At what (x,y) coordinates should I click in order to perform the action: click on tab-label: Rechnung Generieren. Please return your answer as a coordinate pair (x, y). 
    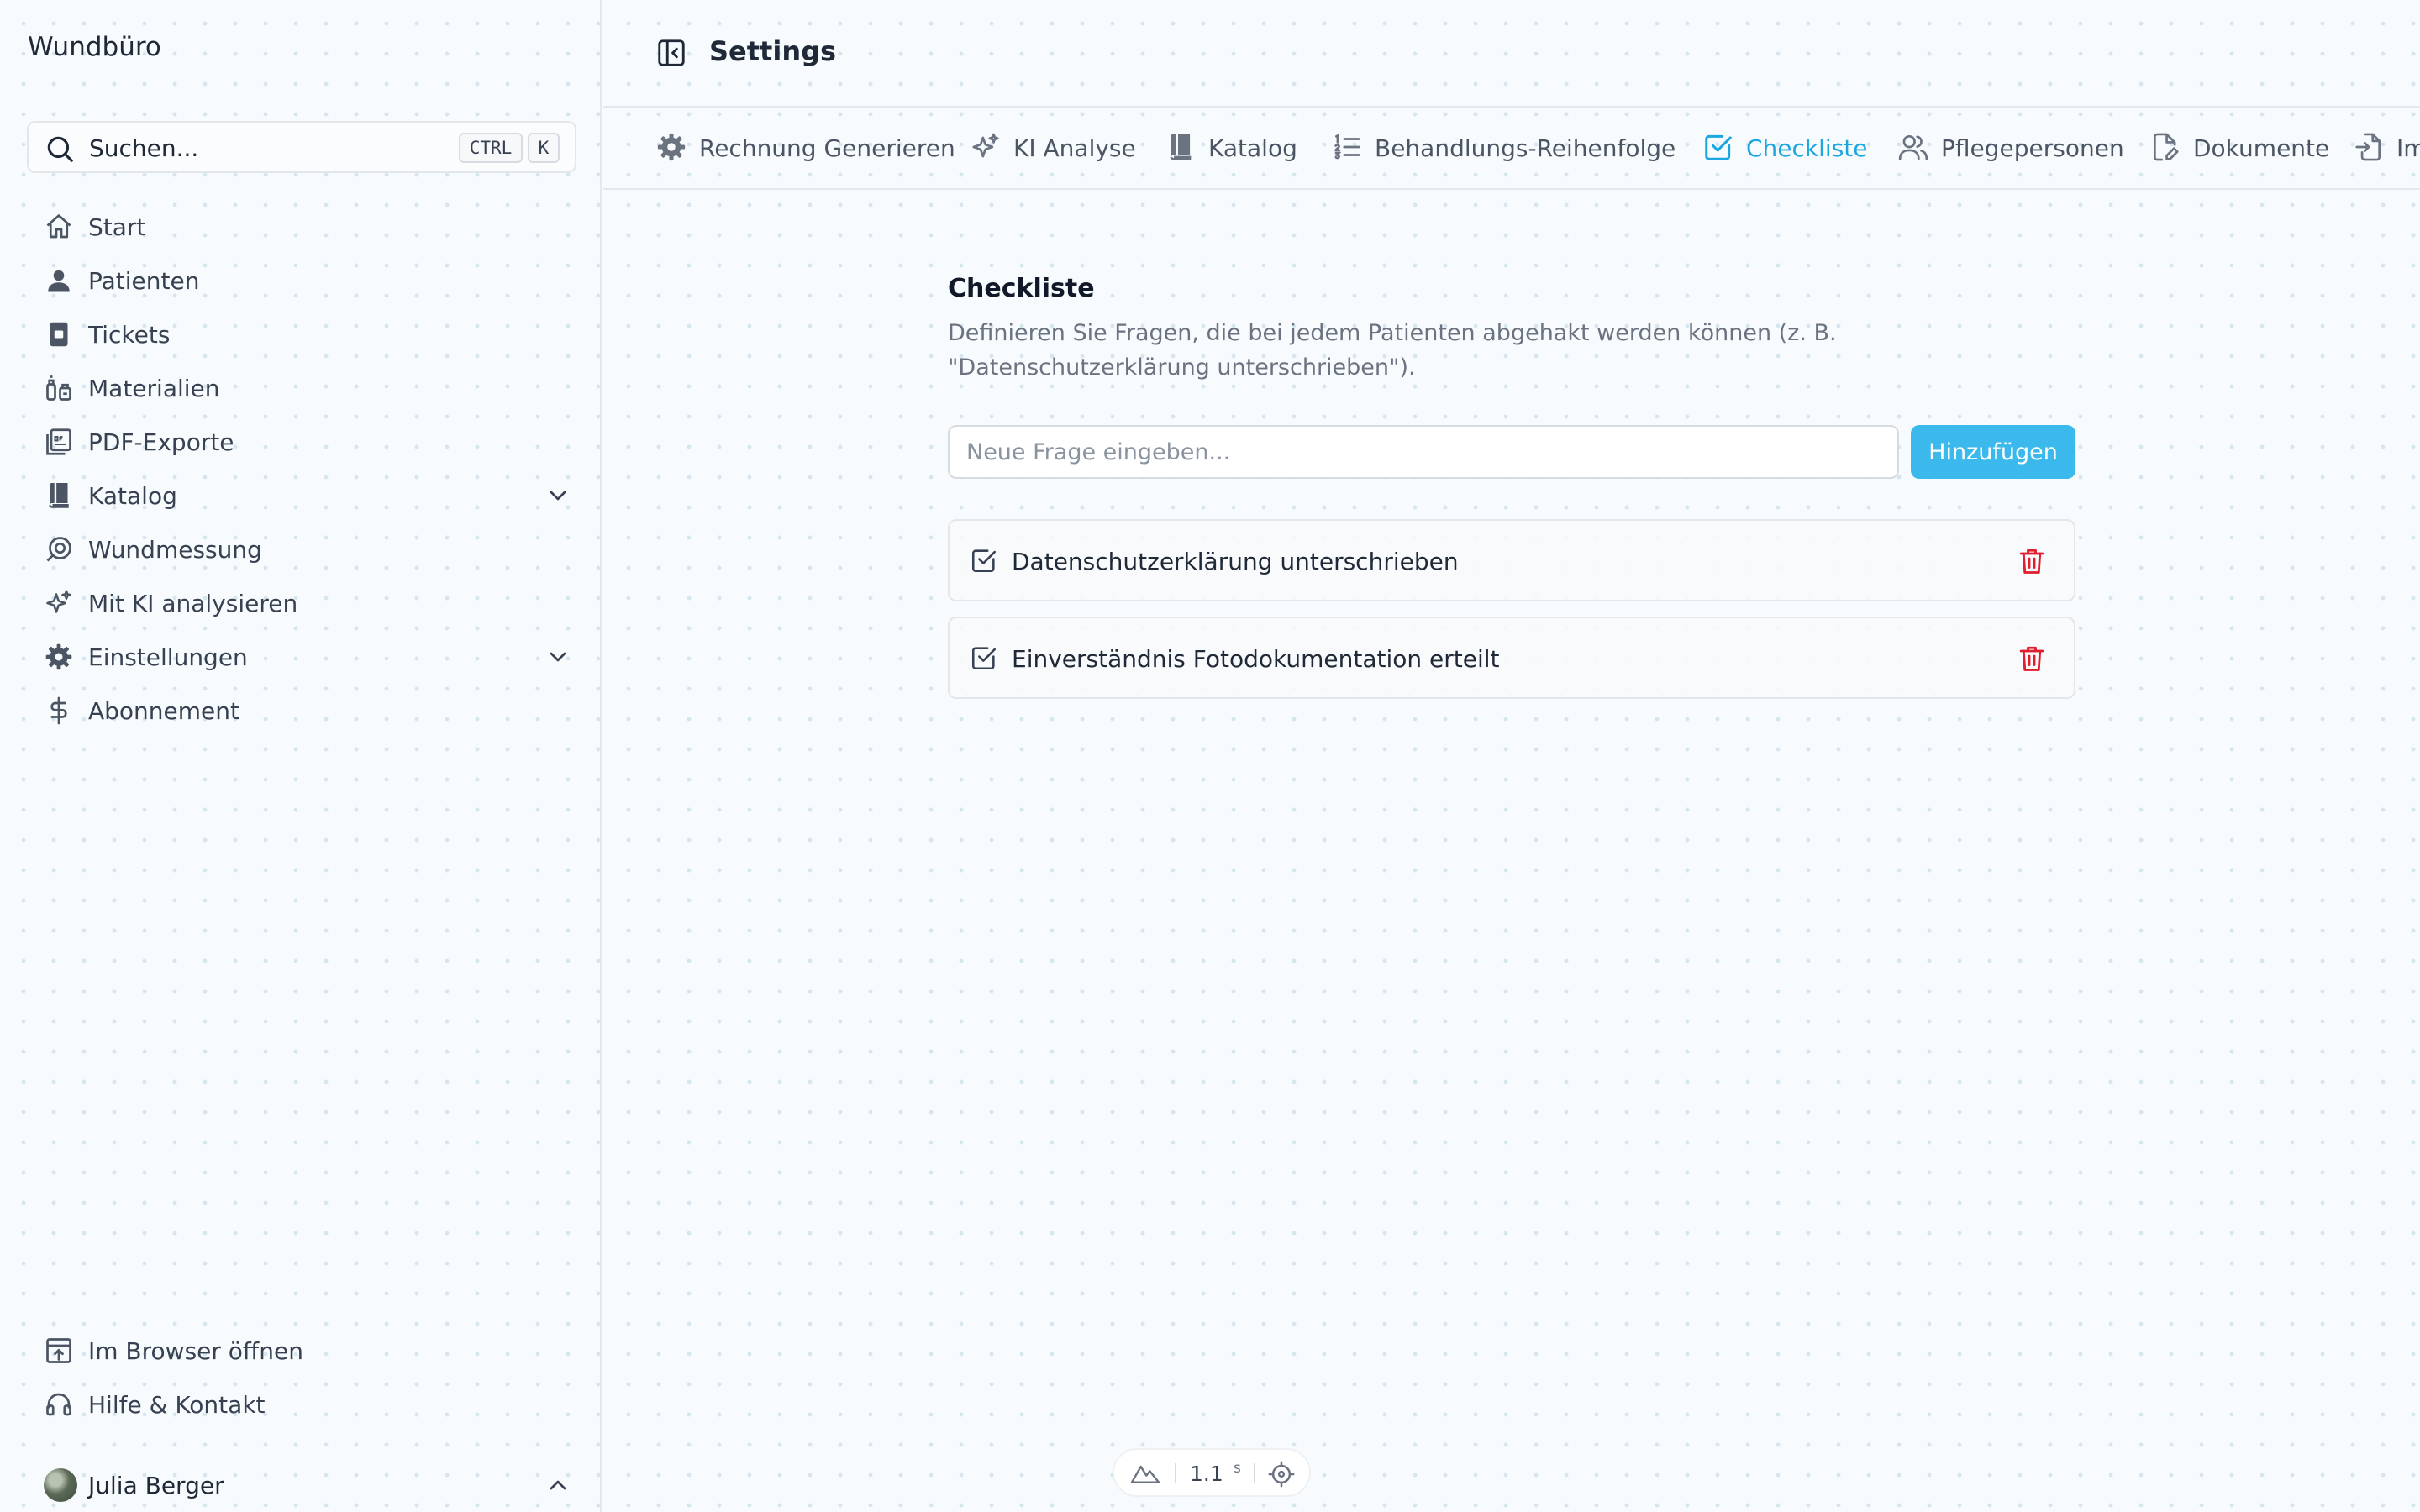
    Looking at the image, I should click on (827, 148).